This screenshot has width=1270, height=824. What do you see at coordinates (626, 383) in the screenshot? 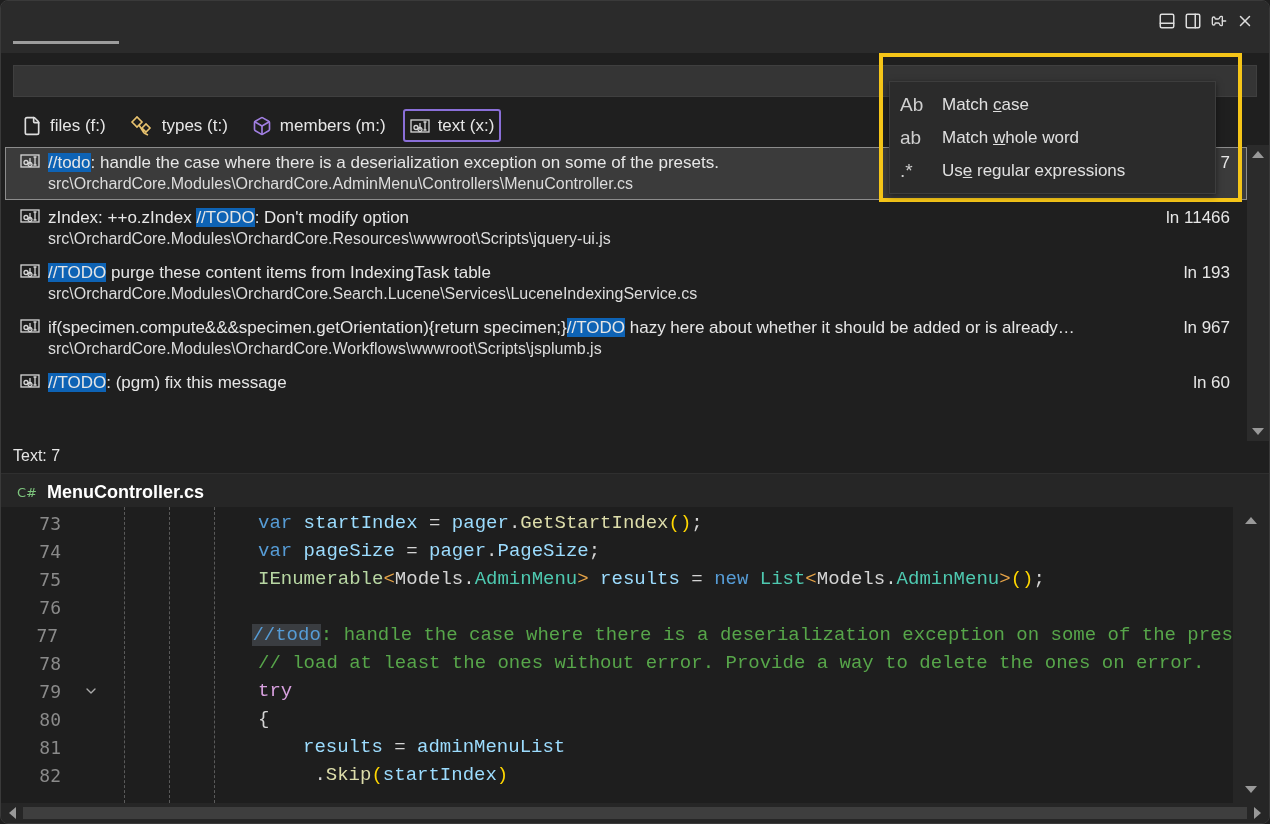
I see `result-item: //TODO: (pgm) fix this message ln 60` at bounding box center [626, 383].